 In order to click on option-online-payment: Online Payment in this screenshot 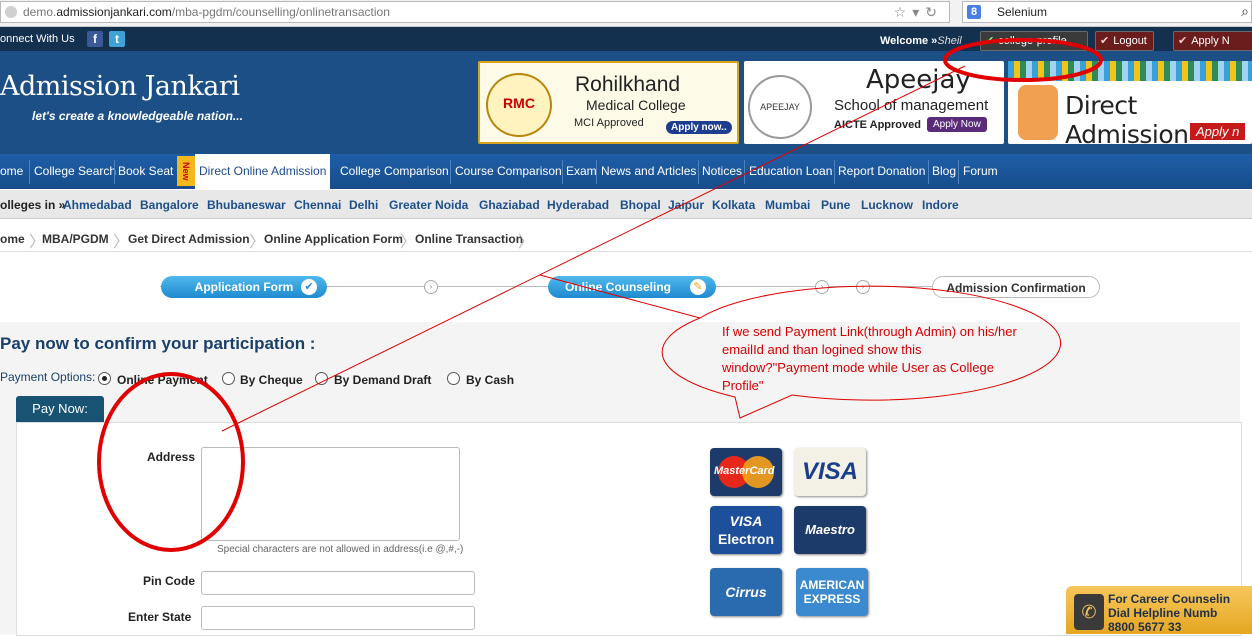, I will do `click(162, 380)`.